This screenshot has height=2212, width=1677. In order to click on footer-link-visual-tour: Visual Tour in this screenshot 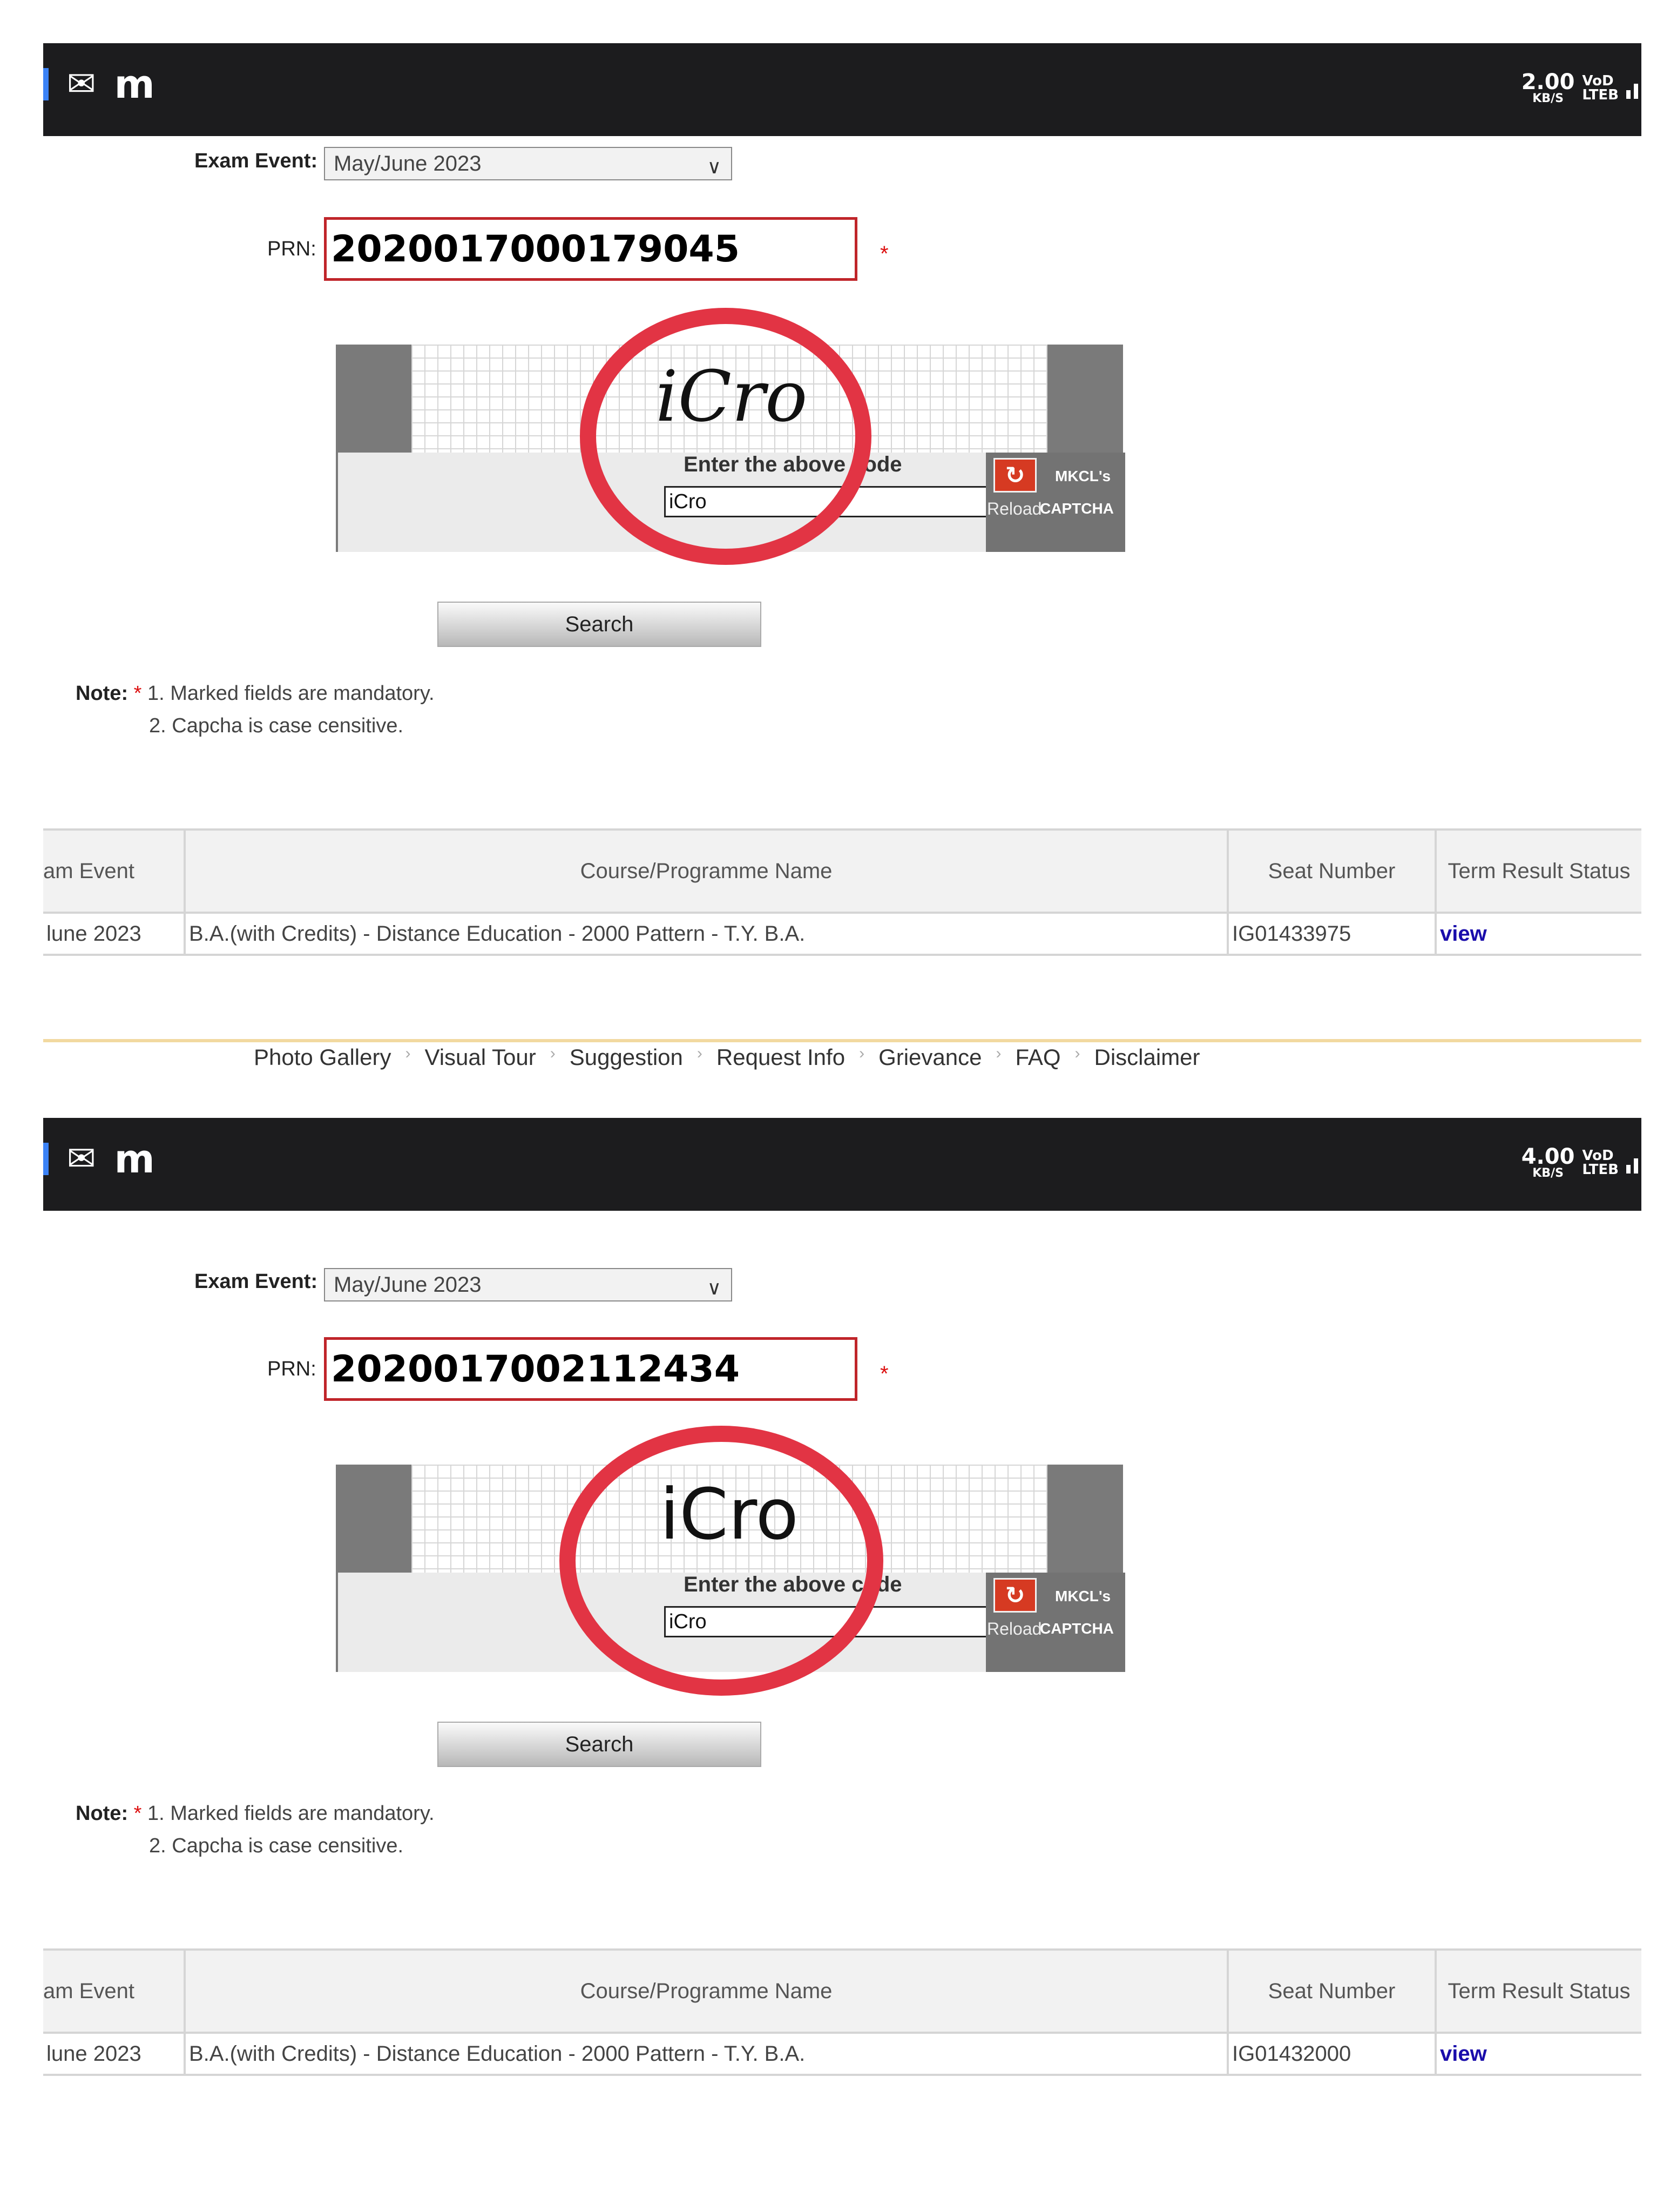, I will do `click(480, 1057)`.